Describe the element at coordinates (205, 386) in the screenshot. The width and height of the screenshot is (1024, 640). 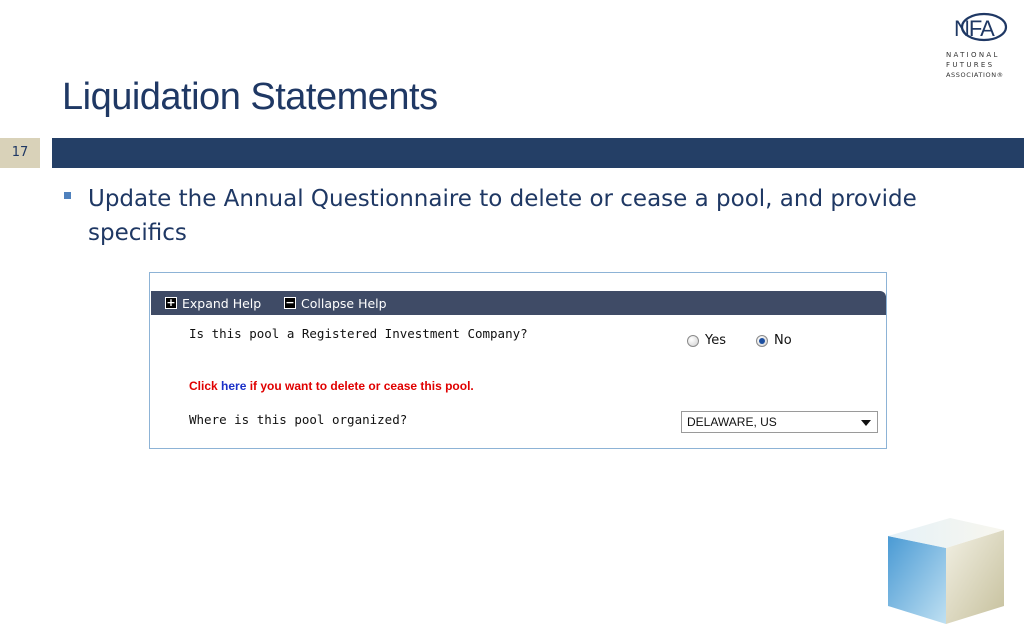
I see `notice-prefix: Click` at that location.